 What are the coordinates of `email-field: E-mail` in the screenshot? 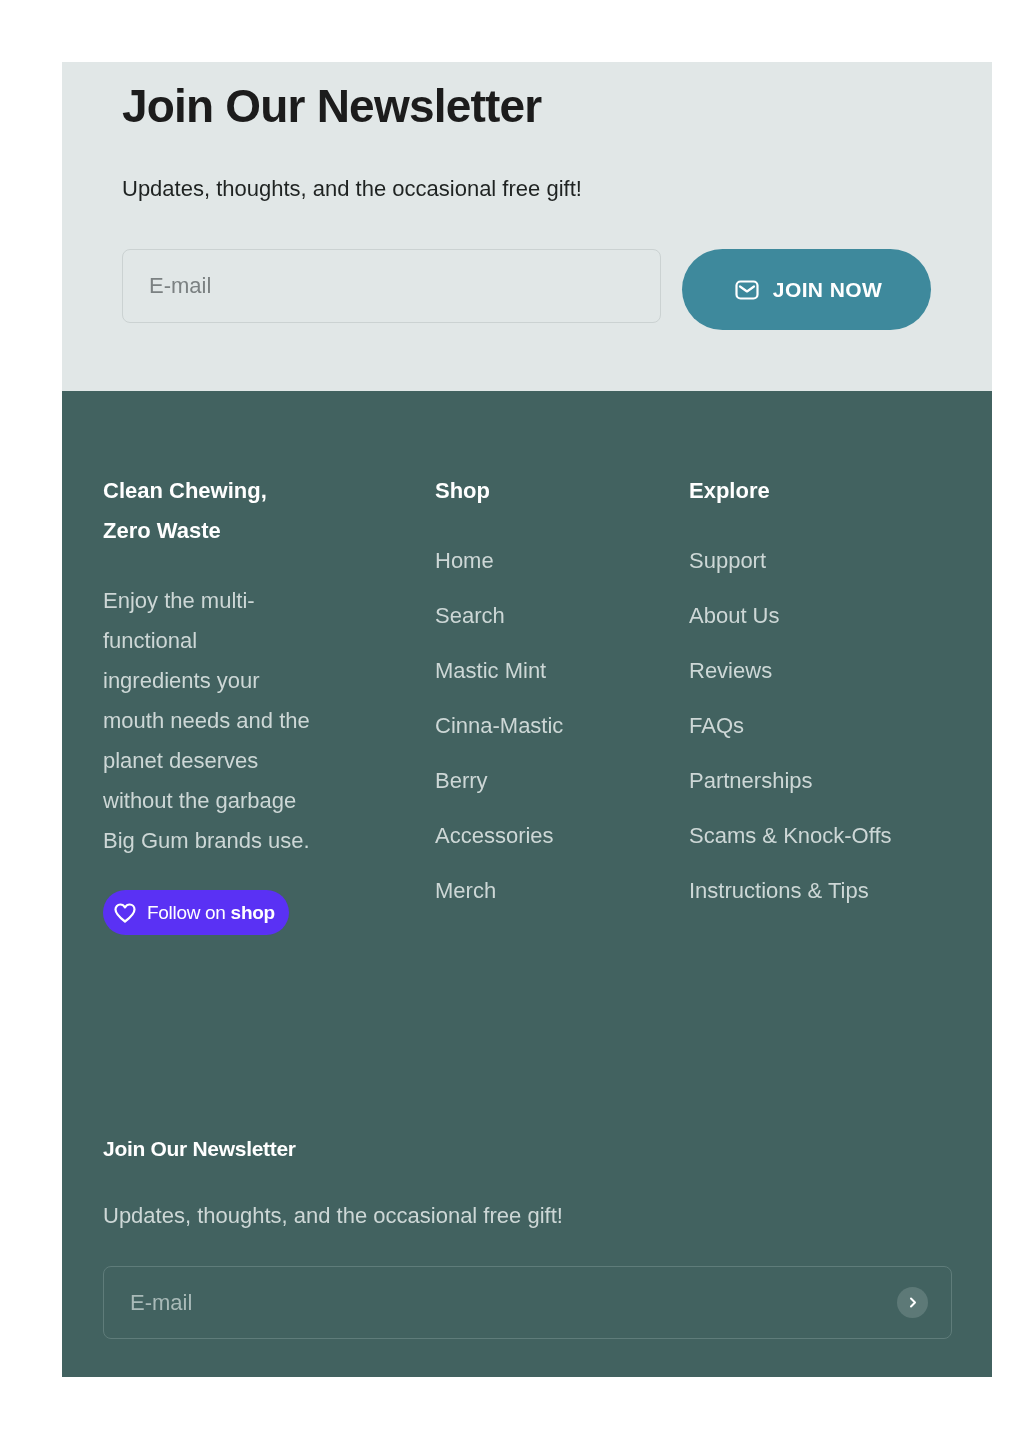 It's located at (527, 1302).